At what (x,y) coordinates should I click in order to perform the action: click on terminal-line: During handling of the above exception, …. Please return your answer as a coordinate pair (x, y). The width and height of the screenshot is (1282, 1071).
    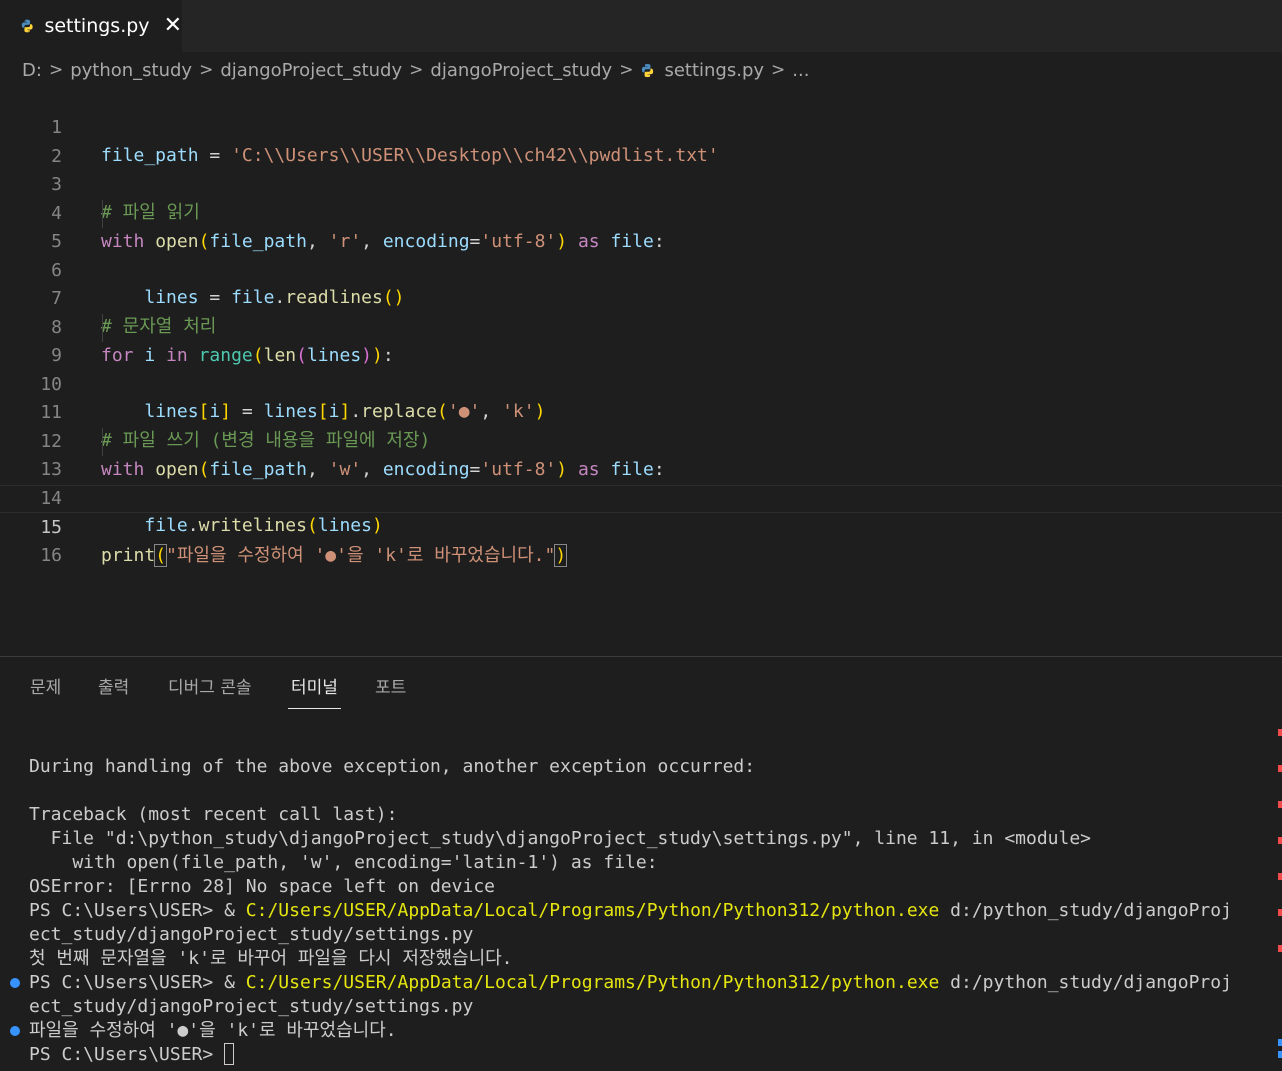
    Looking at the image, I should click on (392, 766).